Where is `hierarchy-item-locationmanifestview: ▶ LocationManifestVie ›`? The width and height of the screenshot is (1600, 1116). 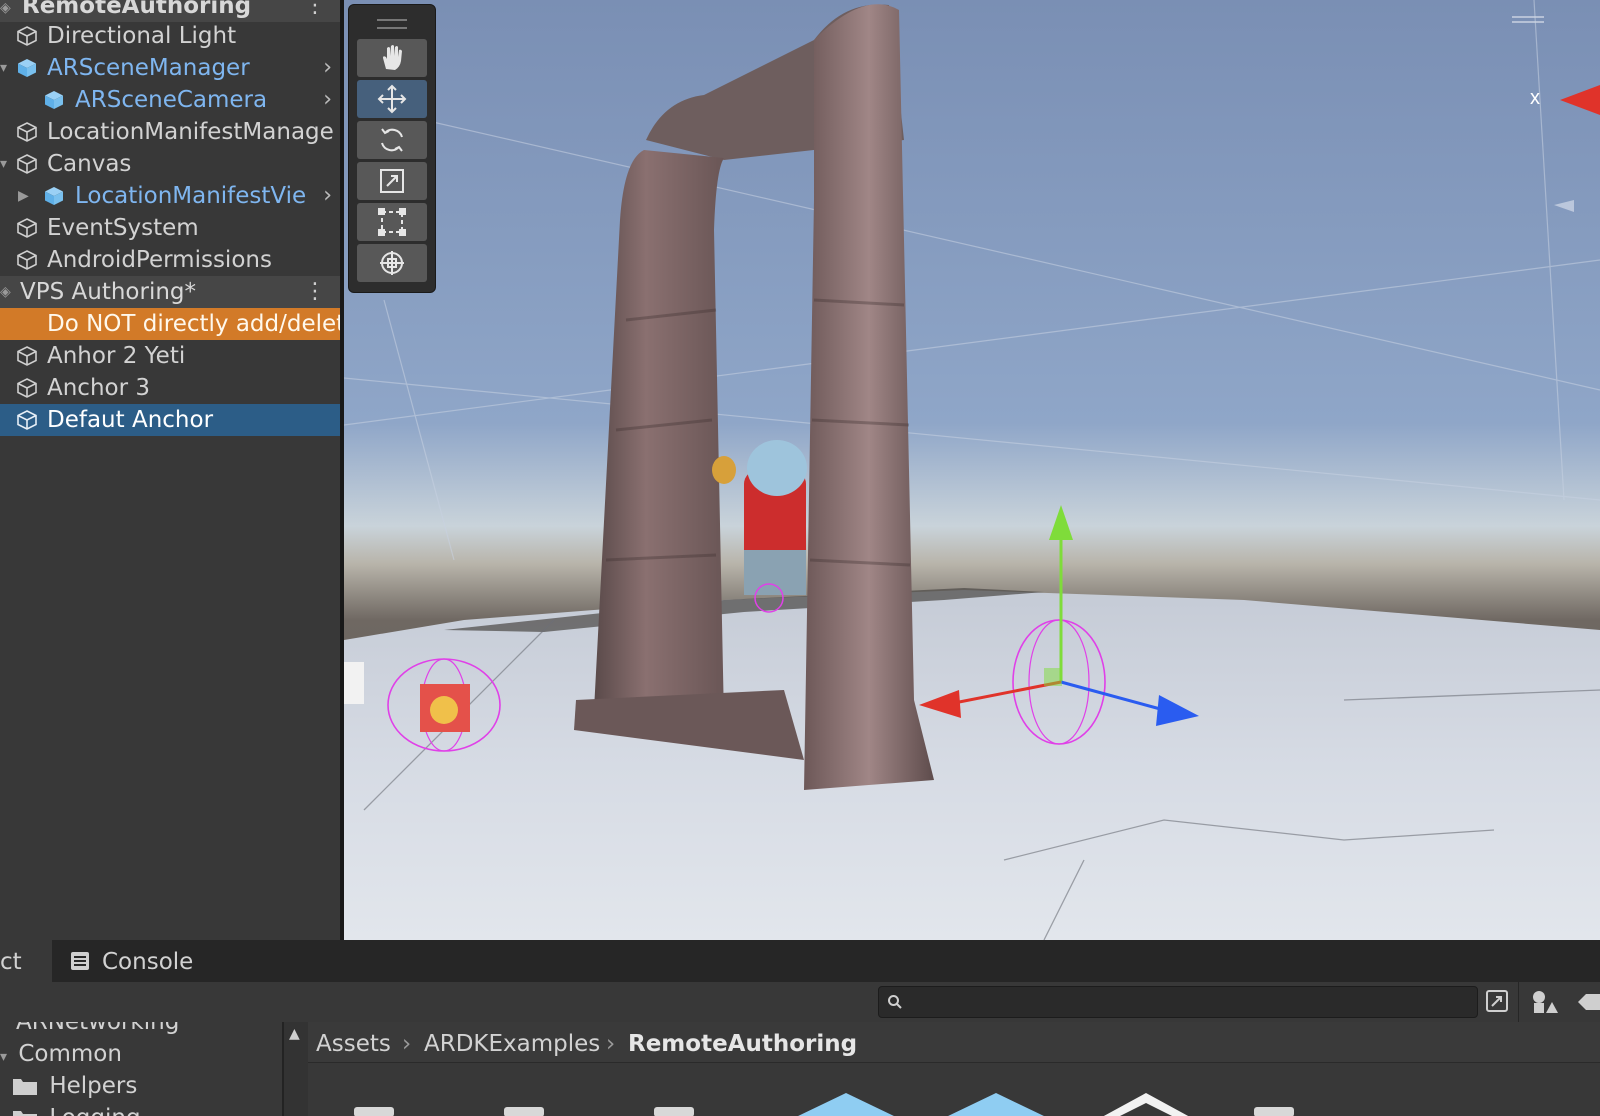
hierarchy-item-locationmanifestview: ▶ LocationManifestVie › is located at coordinates (170, 196).